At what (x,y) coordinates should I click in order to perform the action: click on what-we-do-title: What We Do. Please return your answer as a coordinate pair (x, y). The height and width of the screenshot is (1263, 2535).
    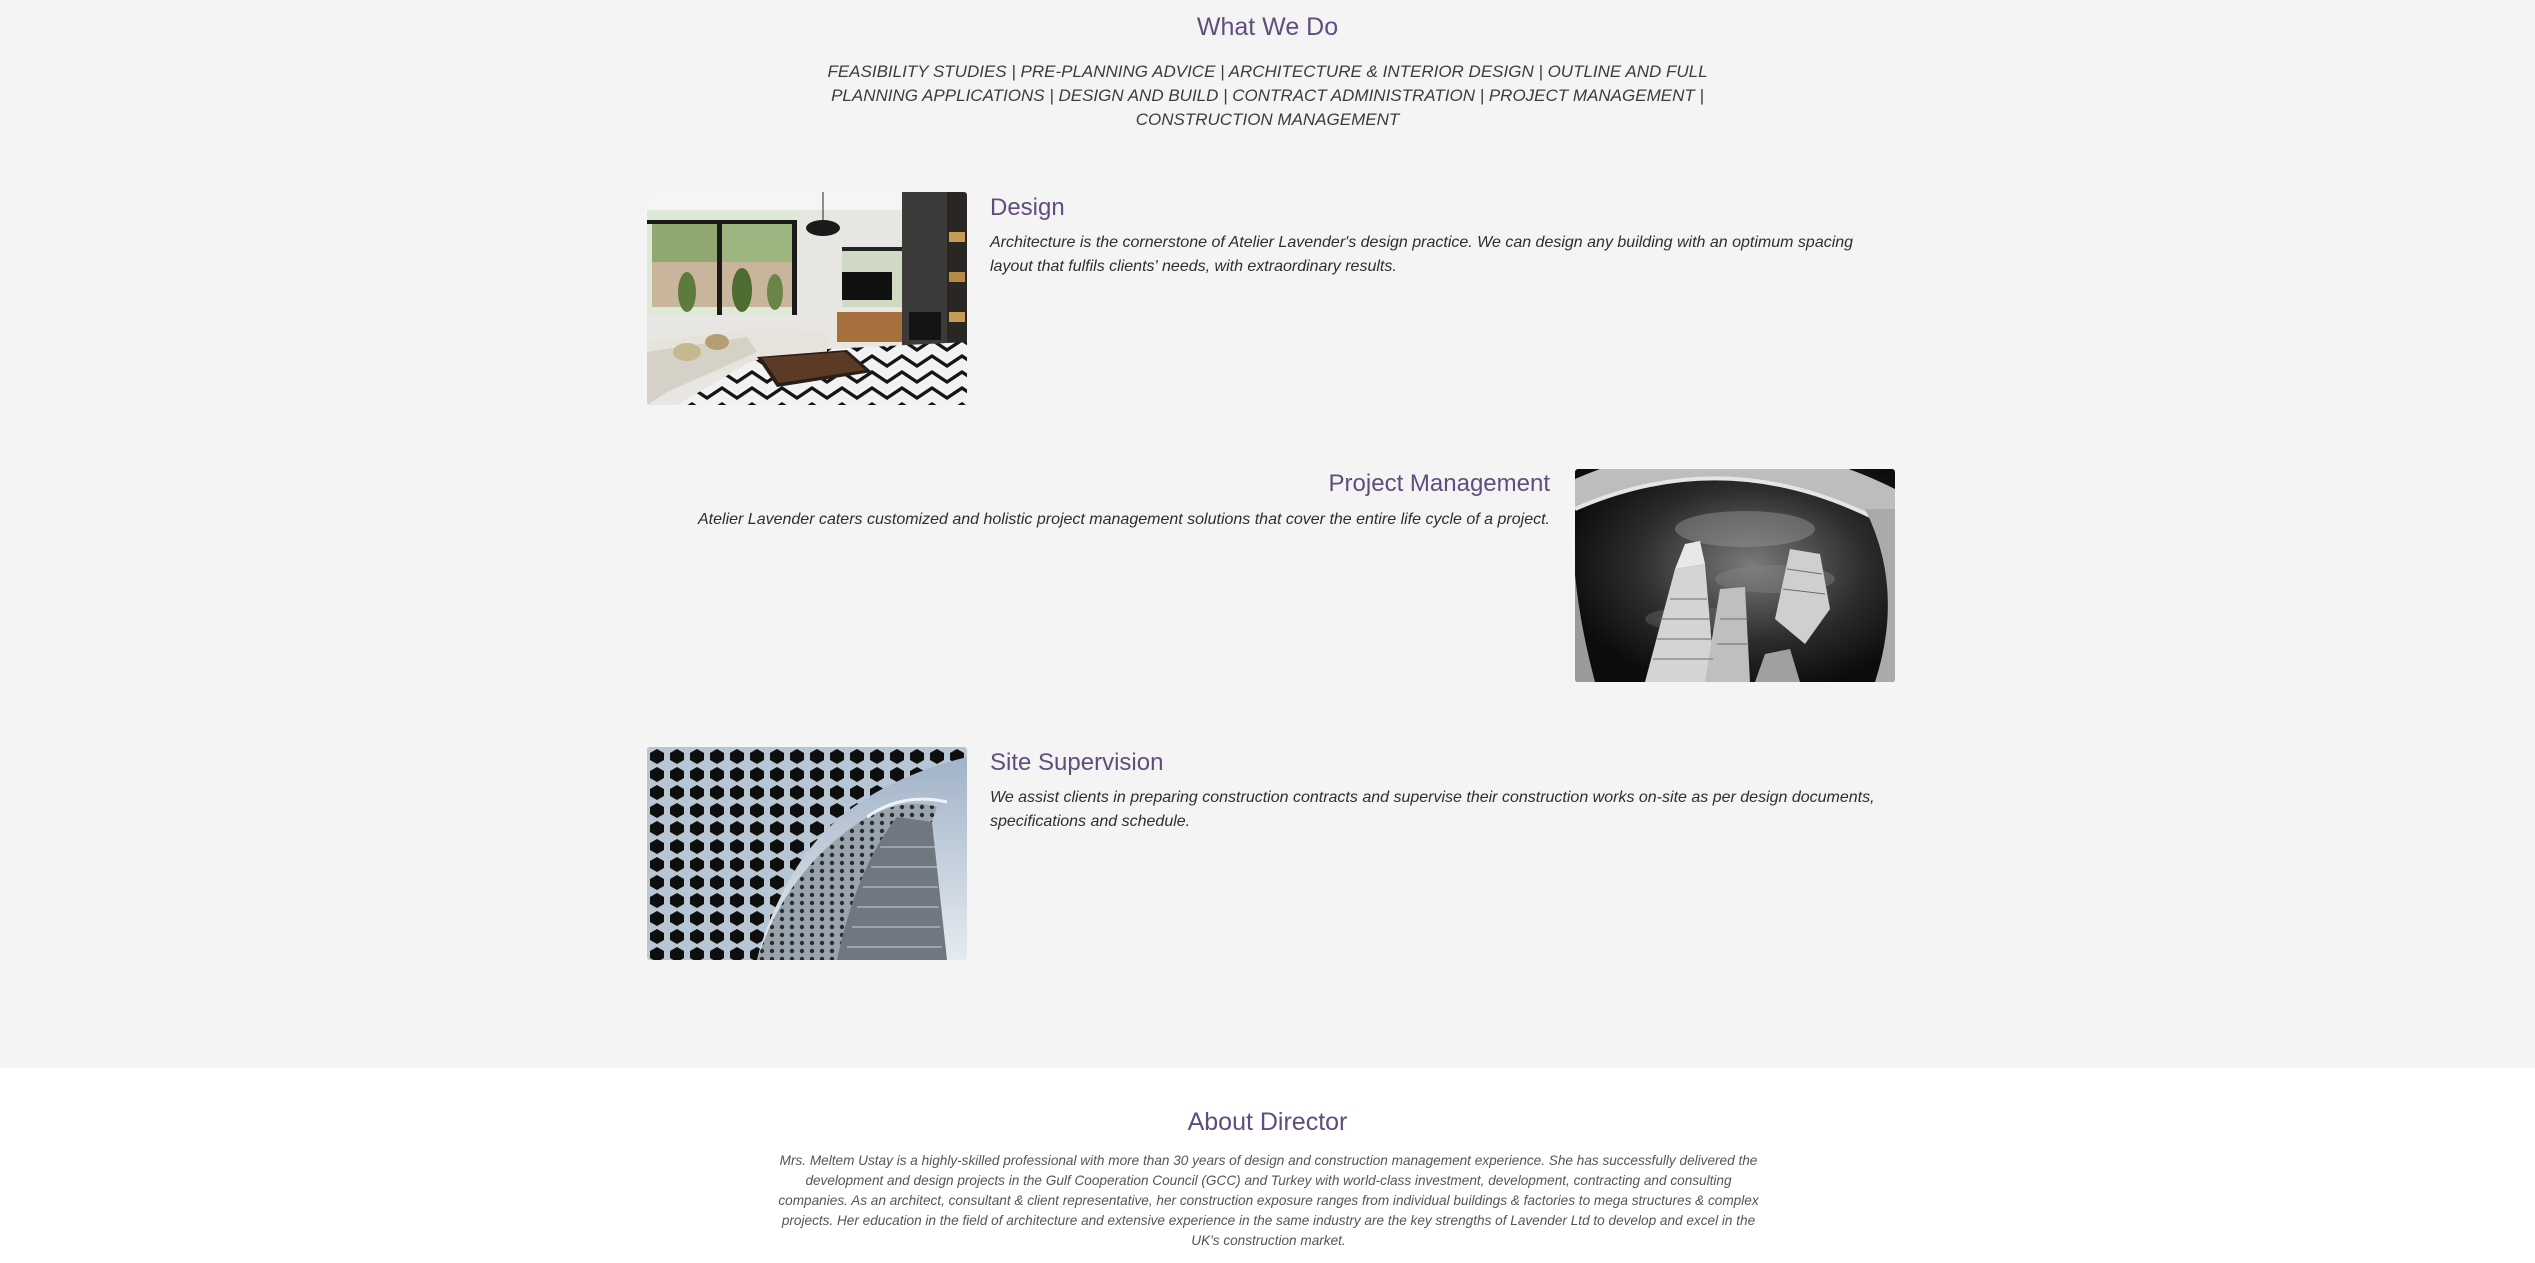
    Looking at the image, I should click on (1267, 27).